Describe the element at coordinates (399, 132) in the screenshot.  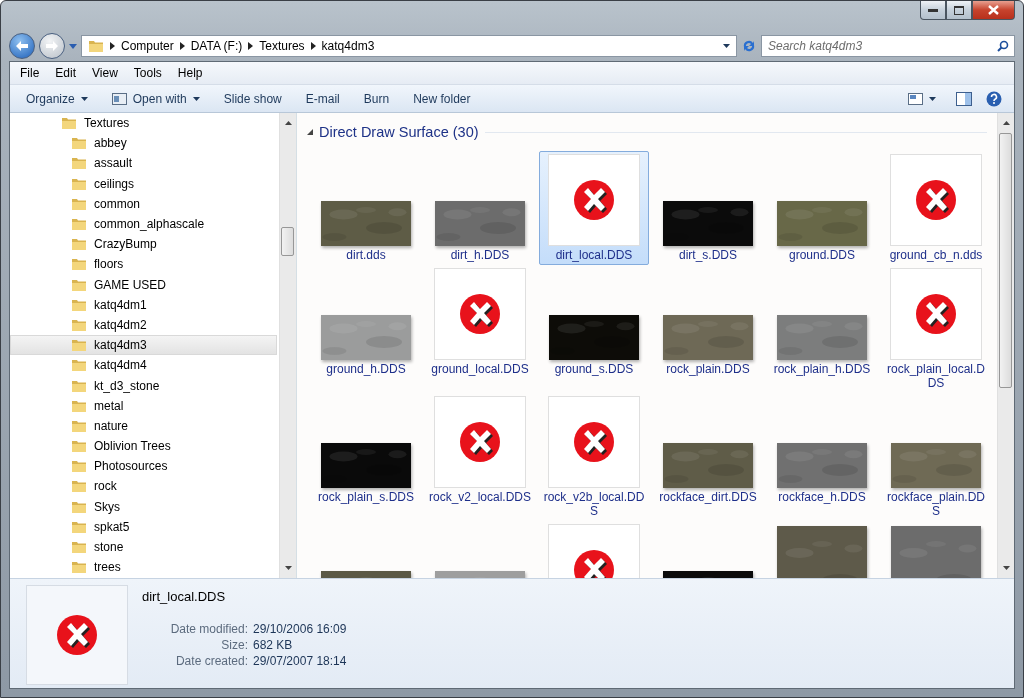
I see `group-header: Direct Draw Surface (30)` at that location.